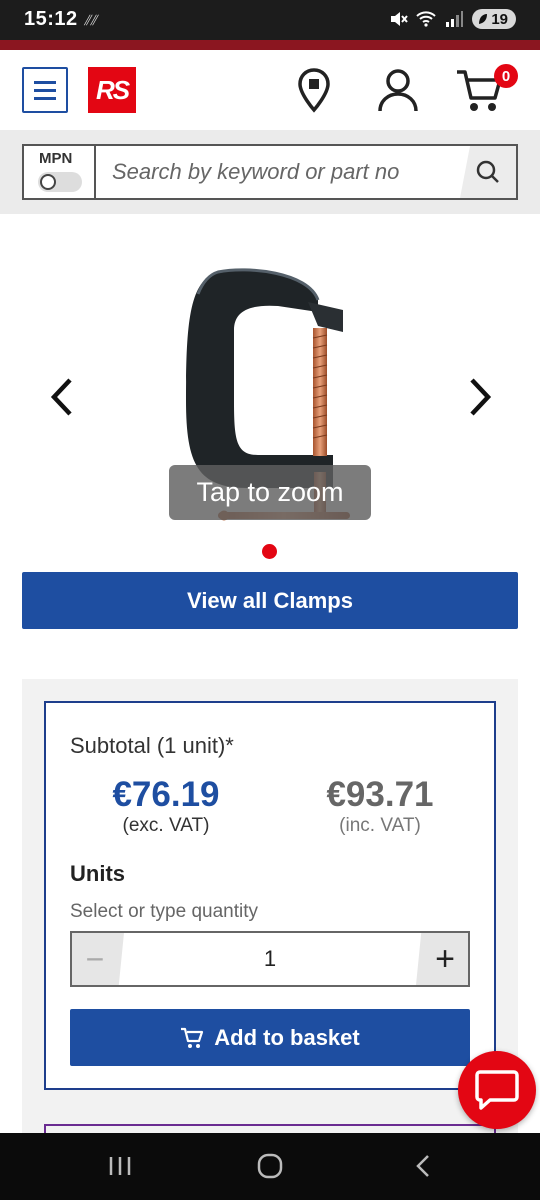 Image resolution: width=540 pixels, height=1200 pixels. I want to click on chat-button, so click(497, 1090).